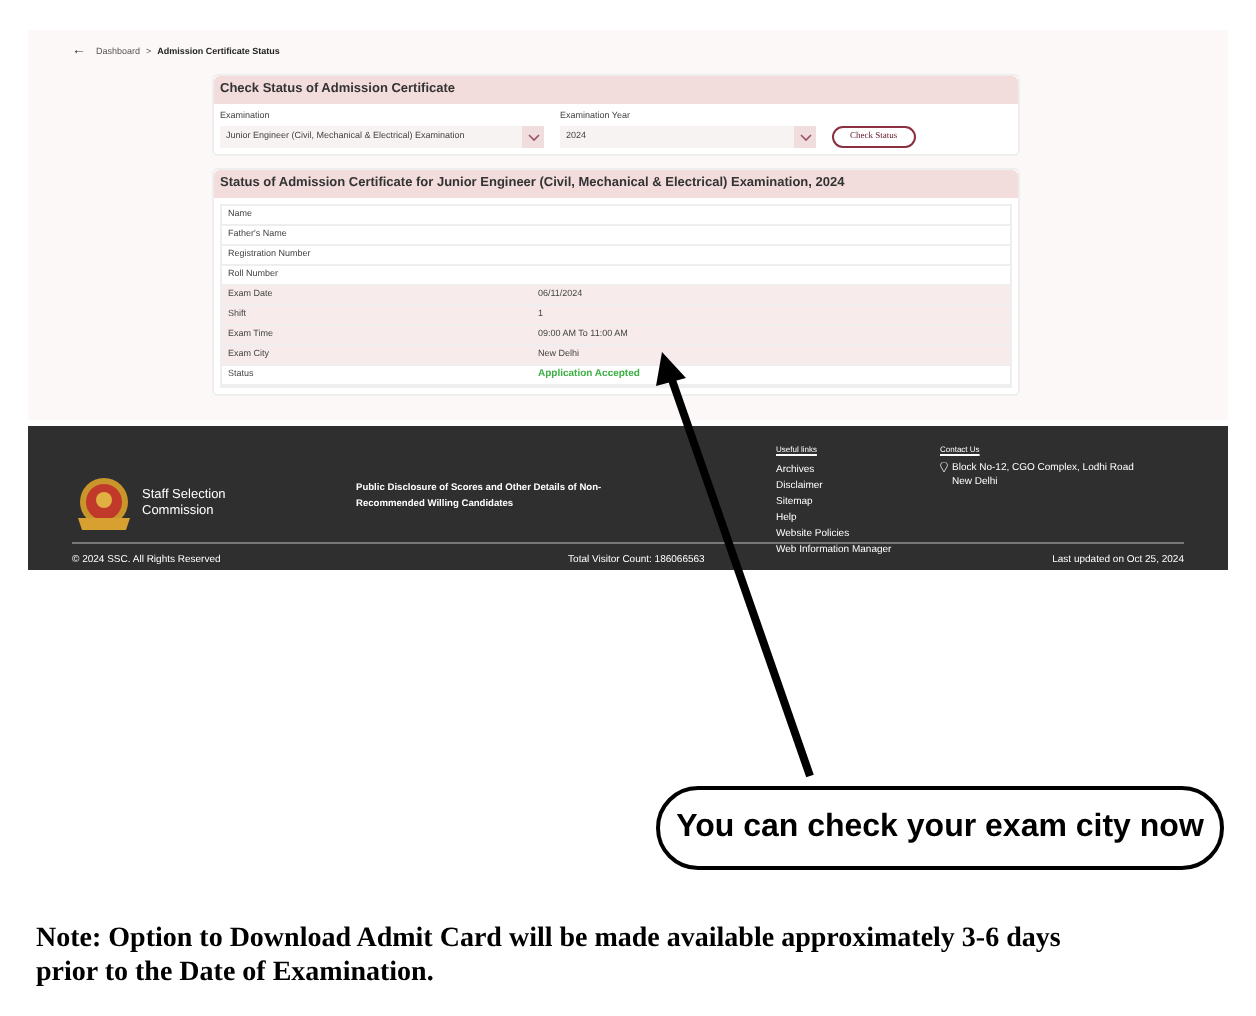 This screenshot has height=1016, width=1256. I want to click on callout-text: You can check your exam city now, so click(940, 828).